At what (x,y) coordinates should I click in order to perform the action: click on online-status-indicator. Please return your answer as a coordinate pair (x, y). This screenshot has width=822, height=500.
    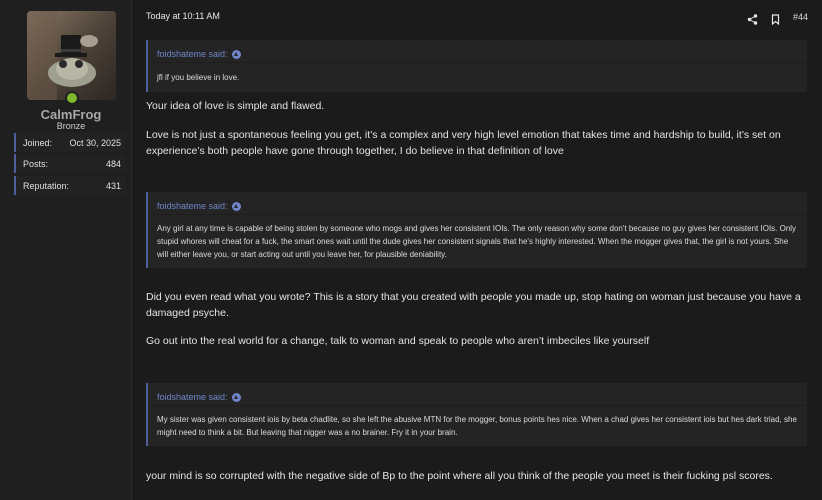
    Looking at the image, I should click on (72, 98).